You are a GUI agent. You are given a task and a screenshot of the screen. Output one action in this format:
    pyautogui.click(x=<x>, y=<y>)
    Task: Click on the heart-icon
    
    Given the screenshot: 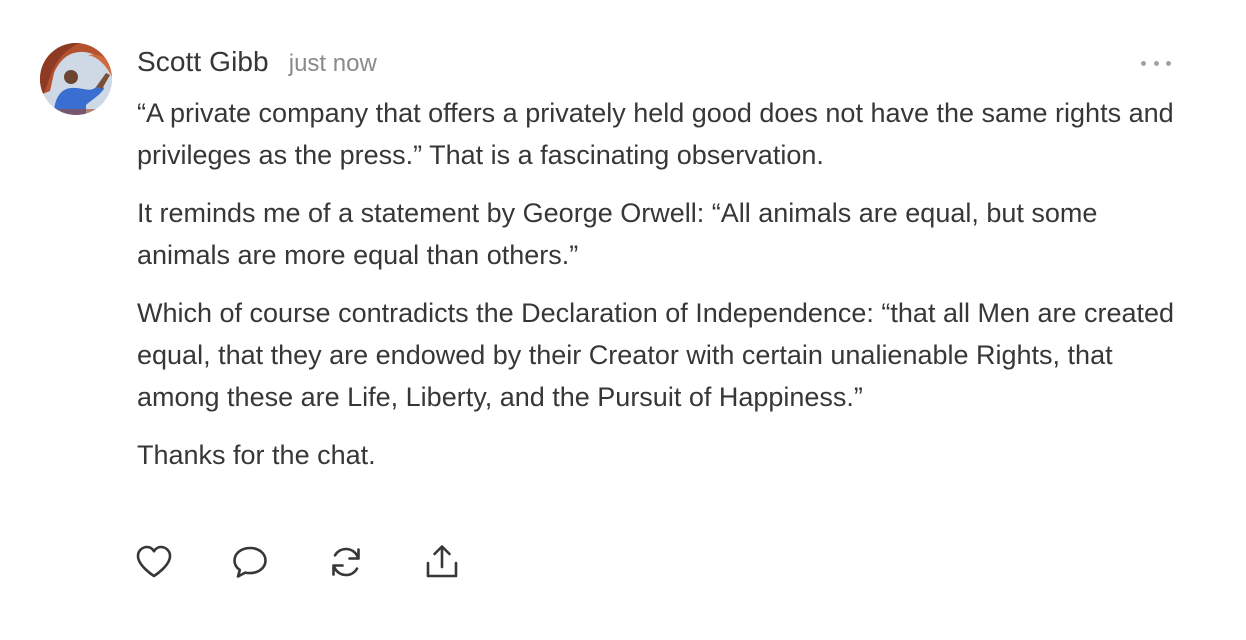 What is the action you would take?
    pyautogui.click(x=154, y=561)
    